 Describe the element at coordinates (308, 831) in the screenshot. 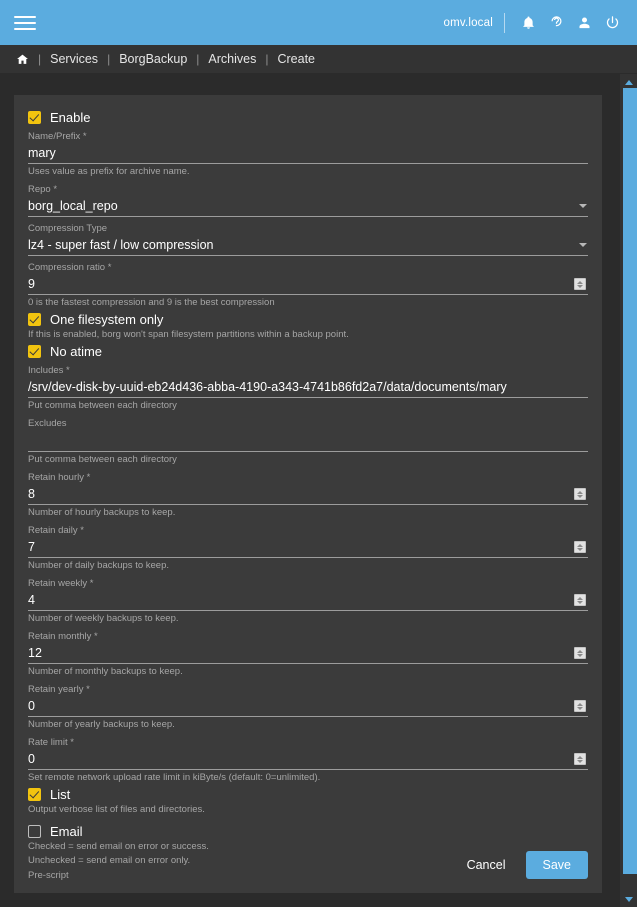

I see `email-checkbox: Email` at that location.